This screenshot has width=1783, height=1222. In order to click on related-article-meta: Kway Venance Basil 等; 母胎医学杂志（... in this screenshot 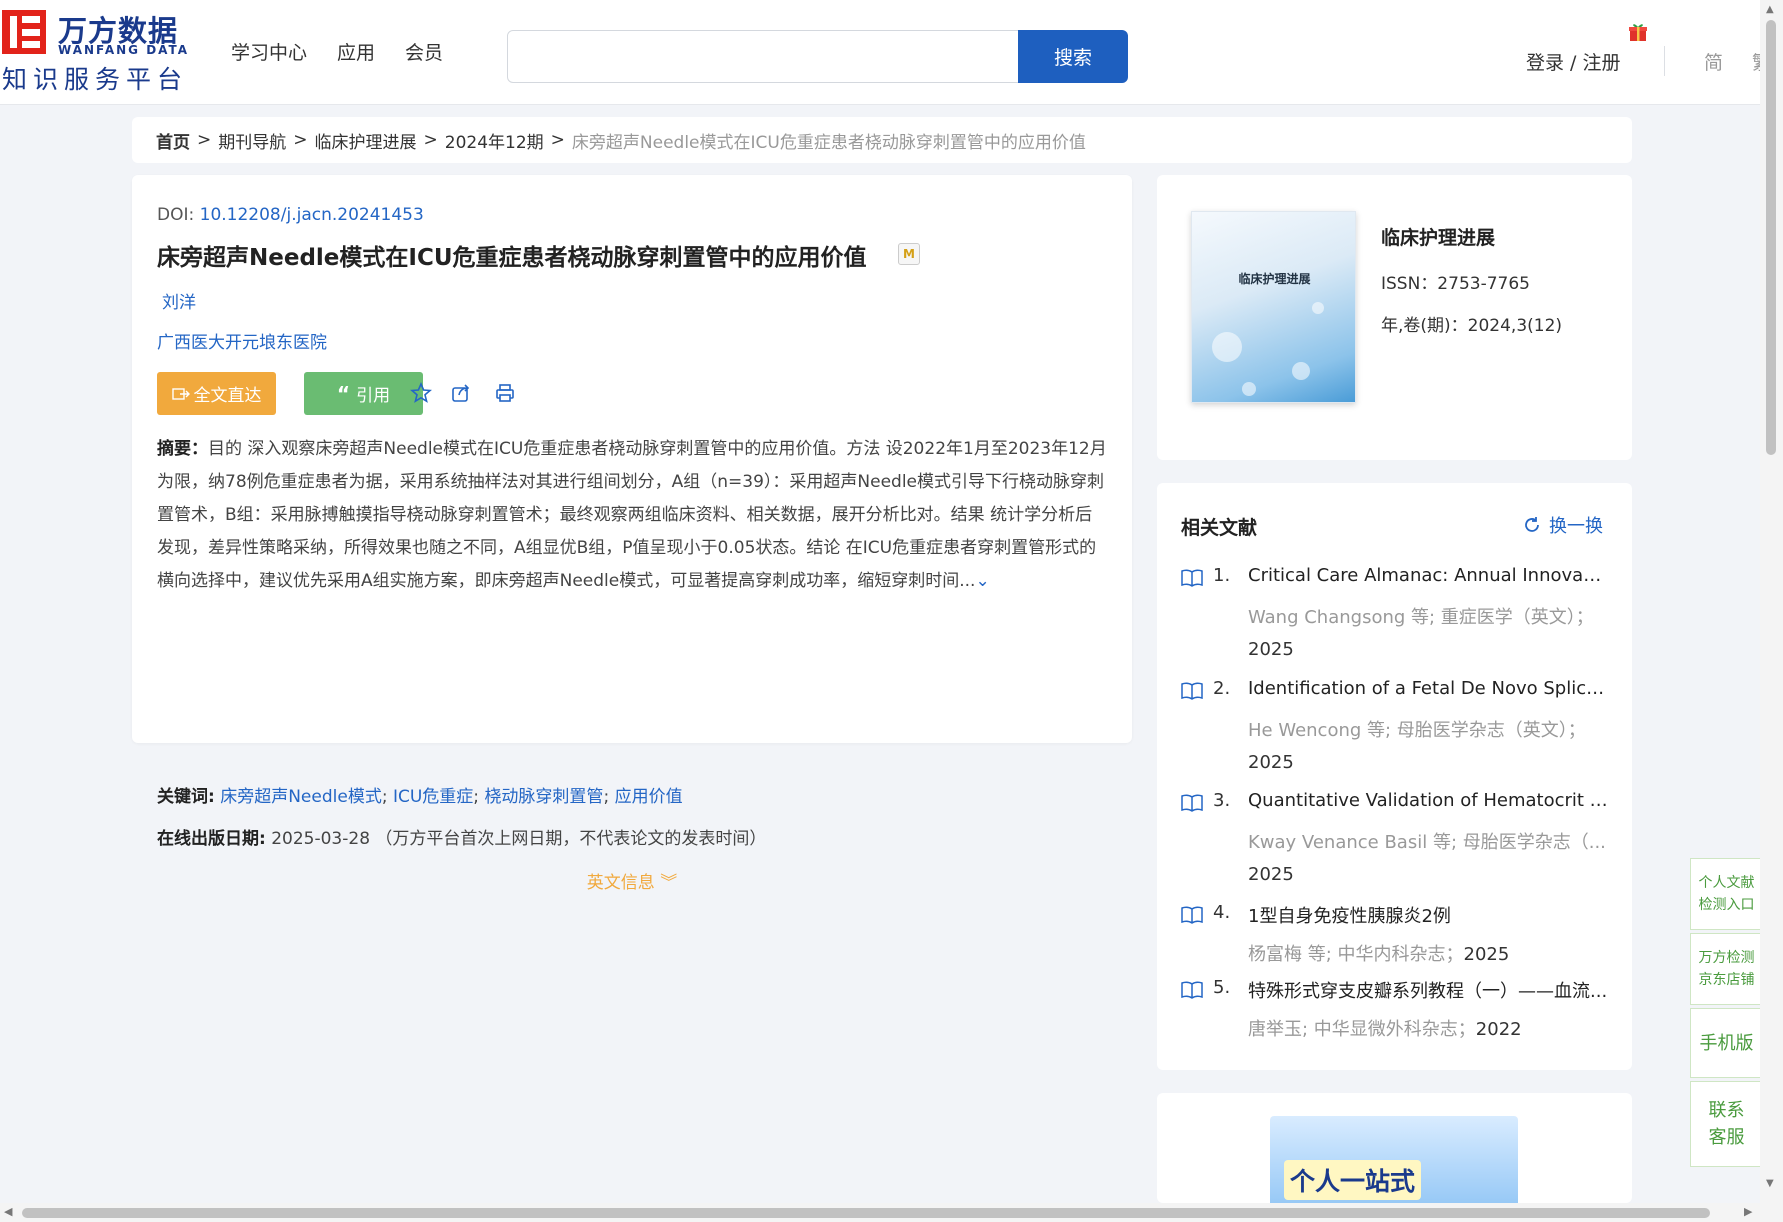, I will do `click(1427, 842)`.